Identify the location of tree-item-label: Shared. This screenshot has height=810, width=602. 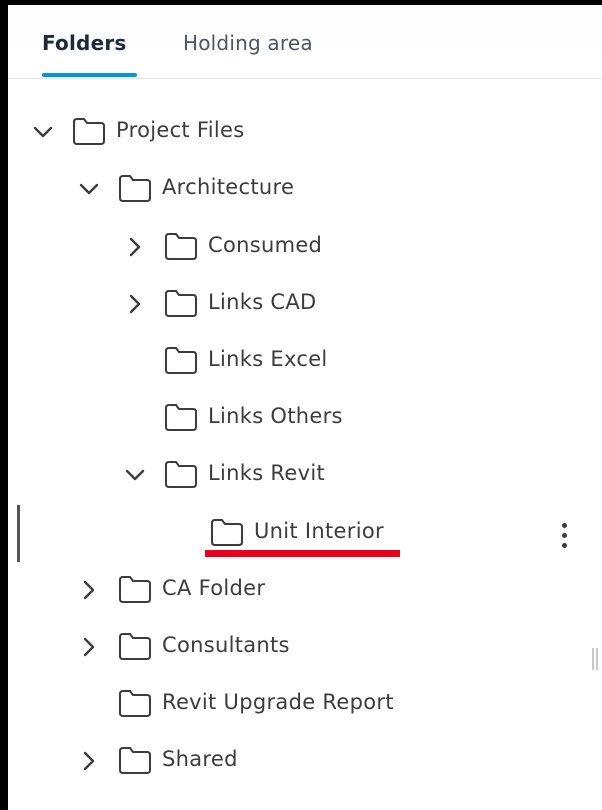
(200, 759).